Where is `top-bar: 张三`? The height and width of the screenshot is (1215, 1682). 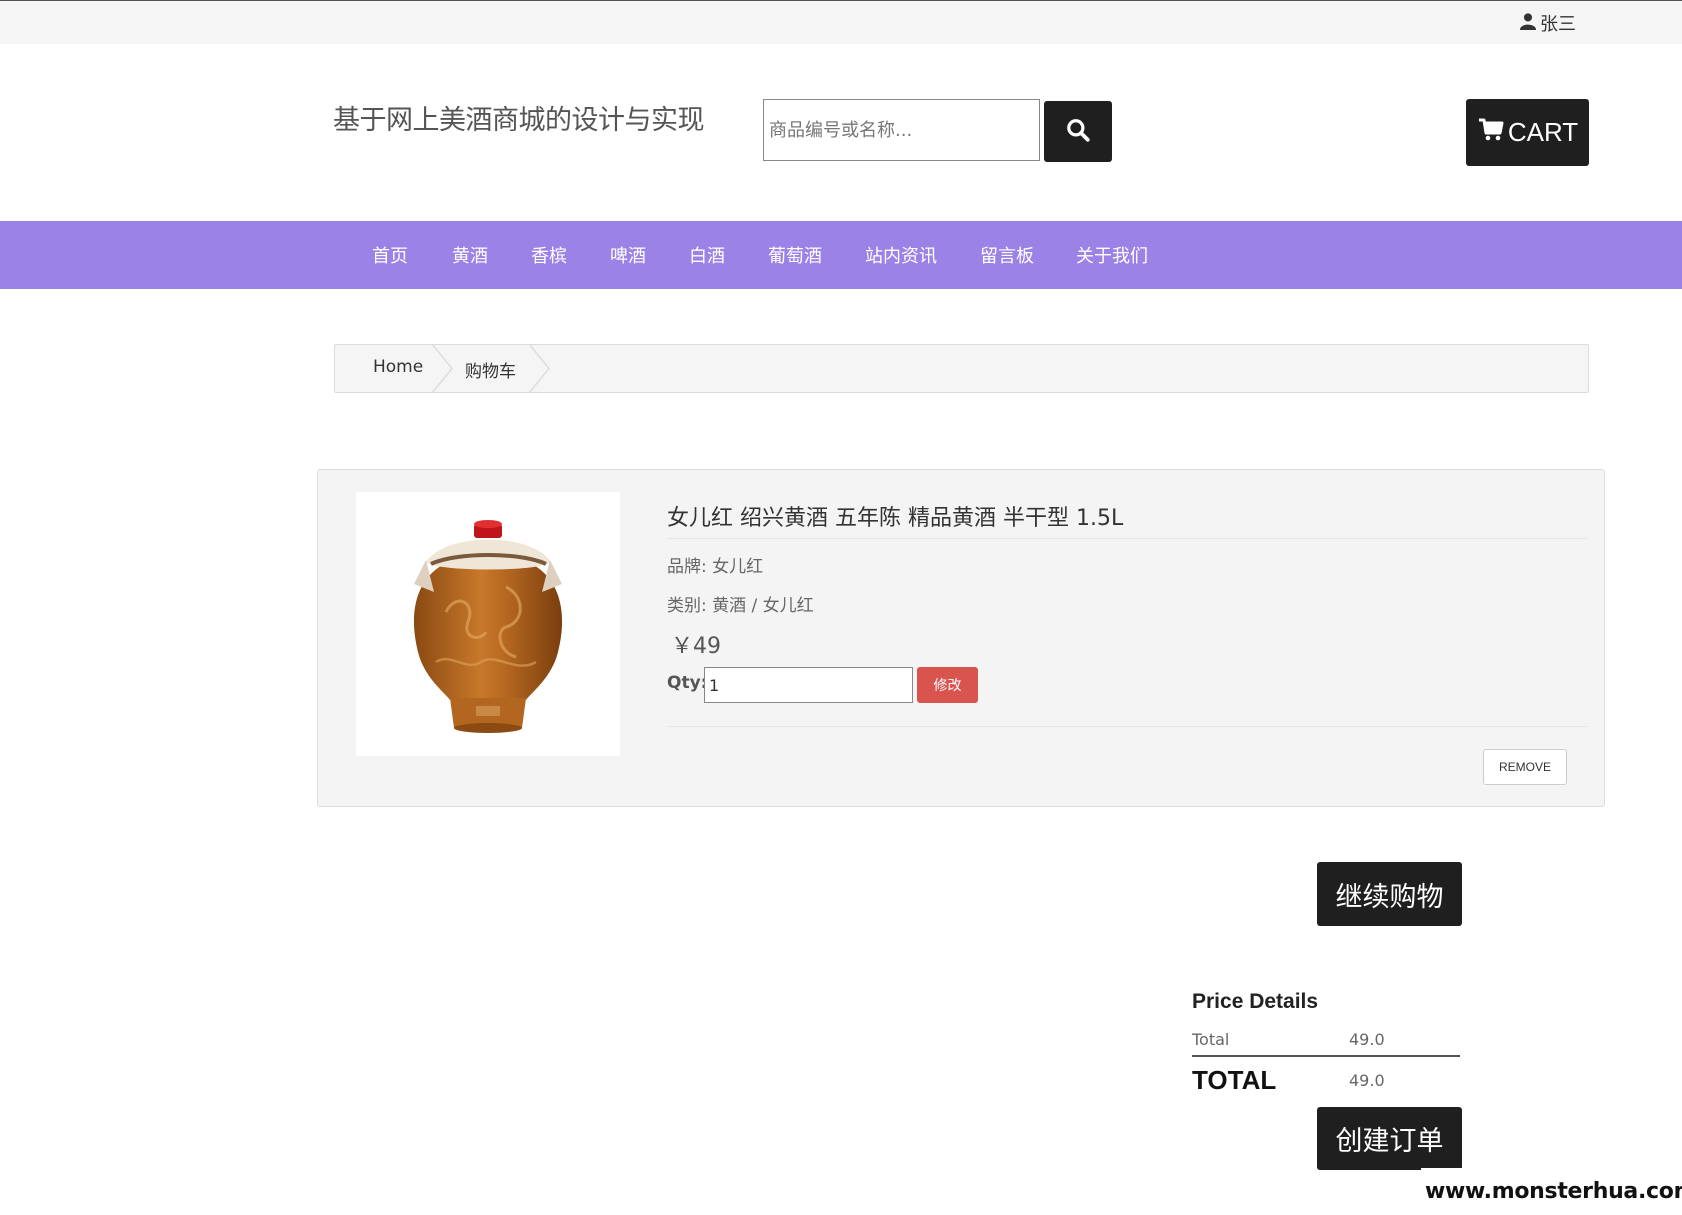
top-bar: 张三 is located at coordinates (841, 22).